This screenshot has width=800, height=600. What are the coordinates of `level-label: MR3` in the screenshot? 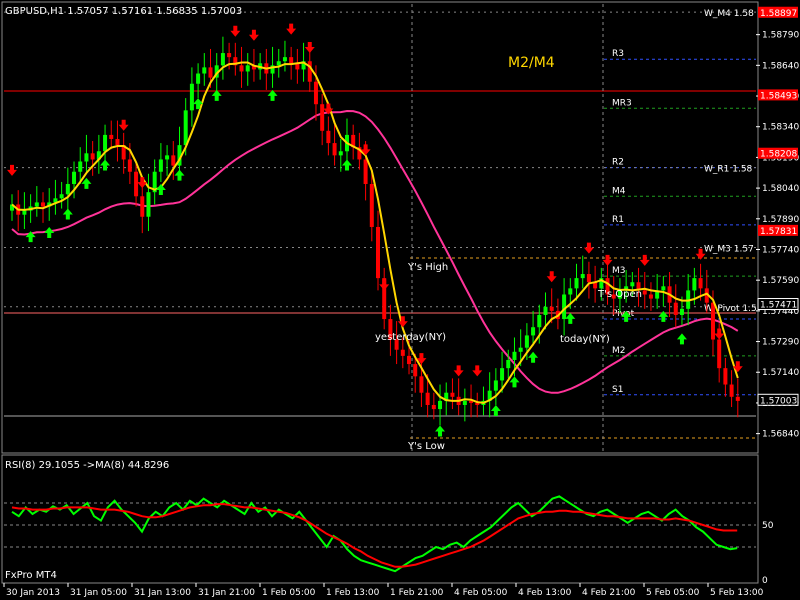 It's located at (622, 103).